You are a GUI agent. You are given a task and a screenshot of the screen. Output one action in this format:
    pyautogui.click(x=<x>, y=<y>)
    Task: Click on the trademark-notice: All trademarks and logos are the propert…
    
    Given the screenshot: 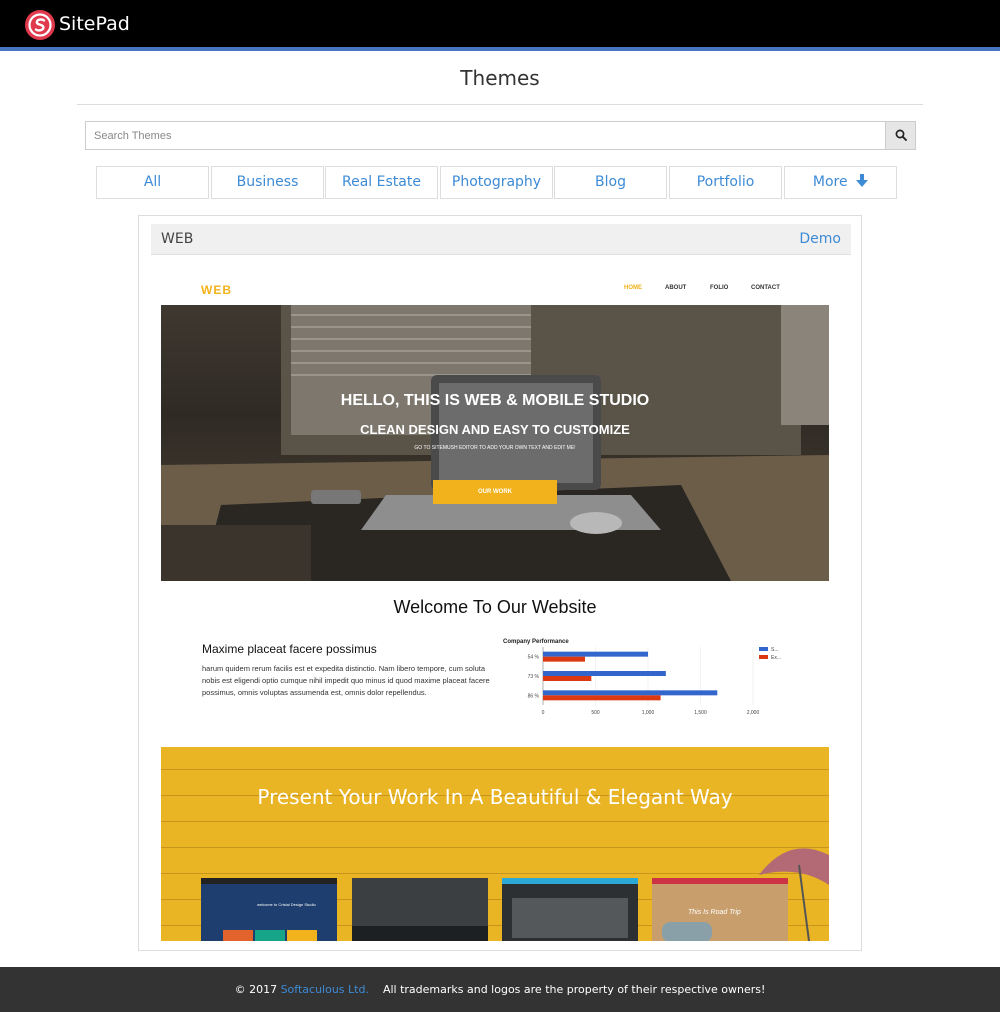 What is the action you would take?
    pyautogui.click(x=574, y=989)
    